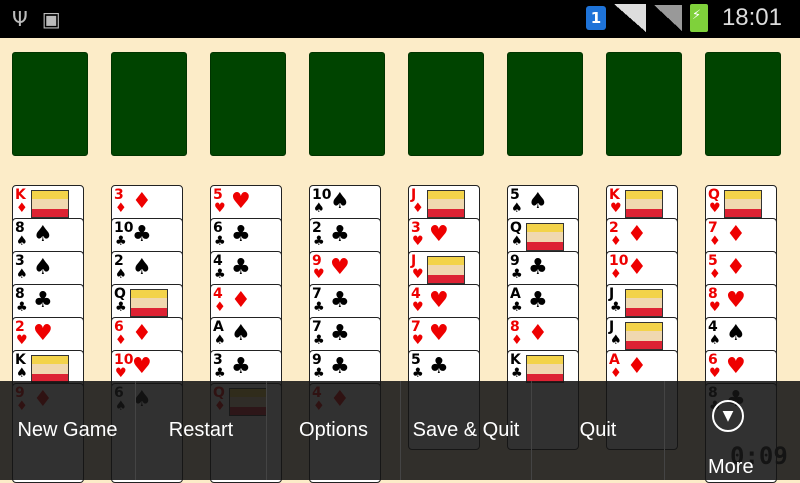 The image size is (800, 483). I want to click on more-button: More, so click(731, 467).